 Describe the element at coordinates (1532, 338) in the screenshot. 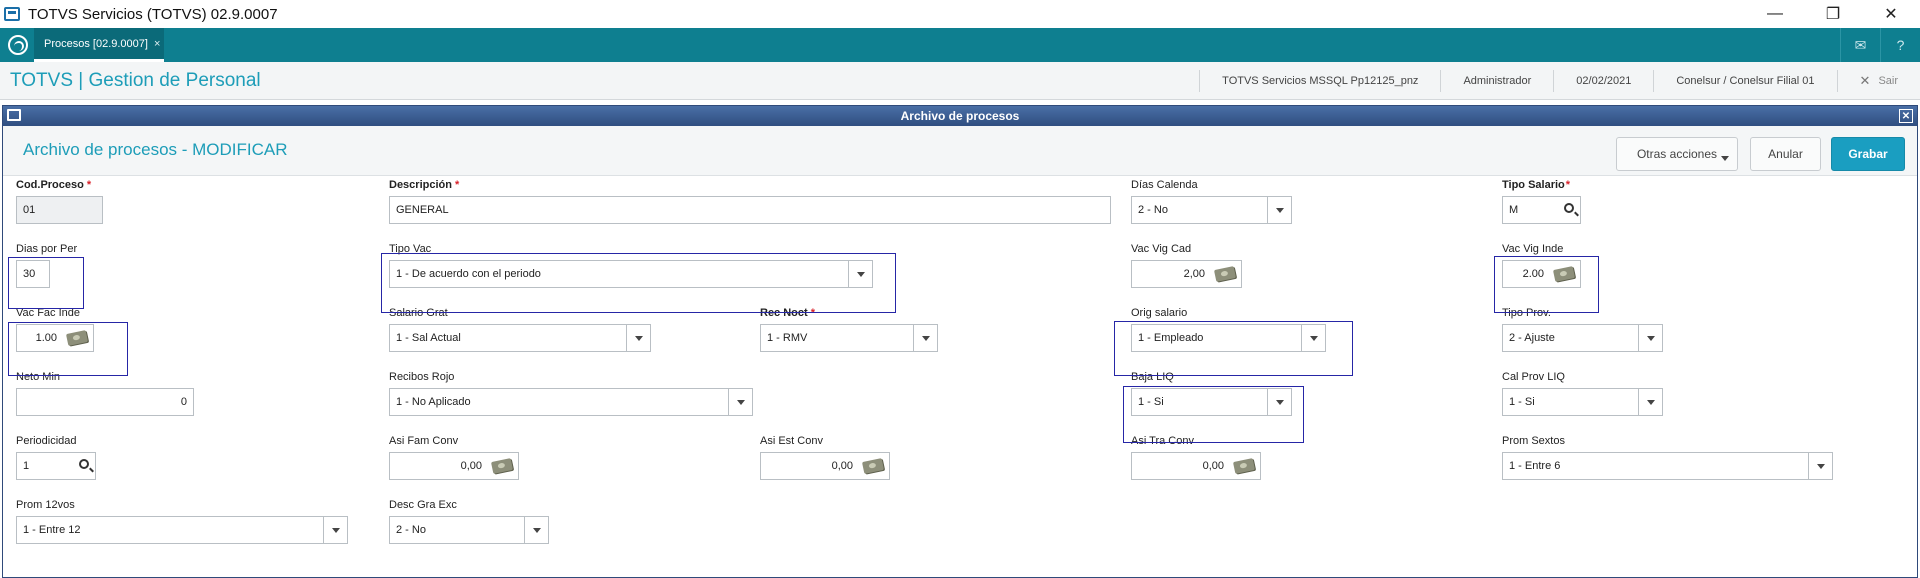

I see `tipo-prov-value: 2 - Ajuste` at that location.